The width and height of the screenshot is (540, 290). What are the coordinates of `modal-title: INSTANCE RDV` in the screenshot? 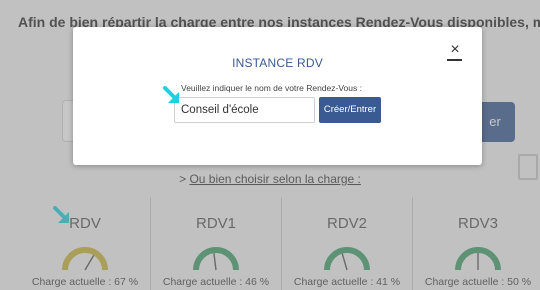 It's located at (277, 63).